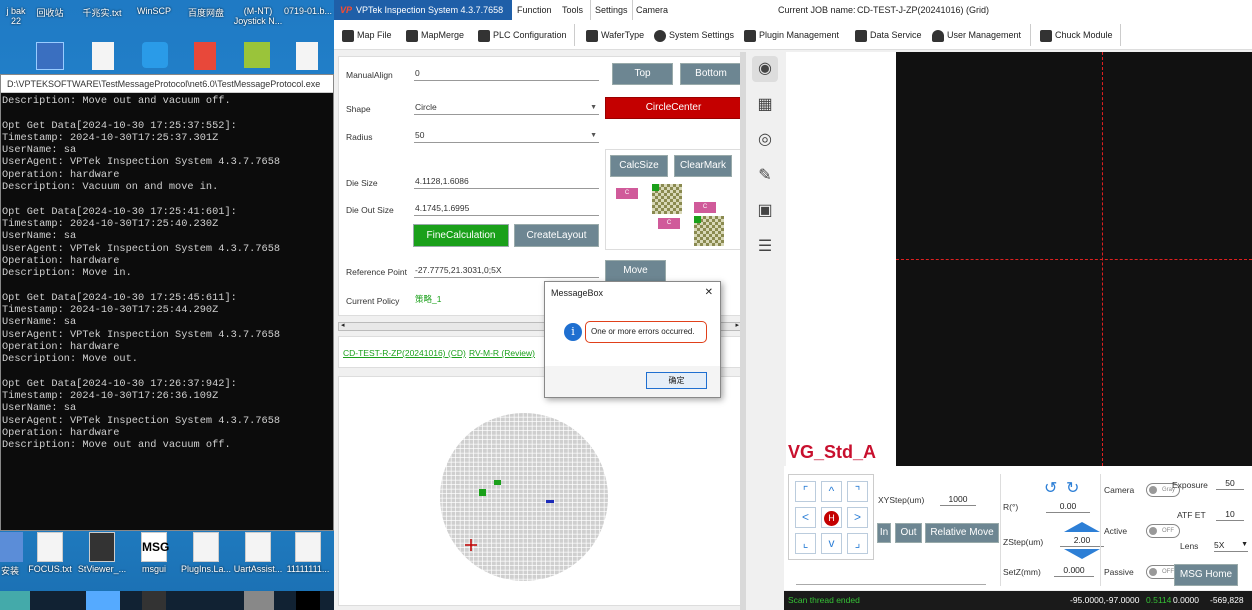 This screenshot has height=610, width=1252. Describe the element at coordinates (765, 105) in the screenshot. I see `wafer-grid-icon: ▦` at that location.